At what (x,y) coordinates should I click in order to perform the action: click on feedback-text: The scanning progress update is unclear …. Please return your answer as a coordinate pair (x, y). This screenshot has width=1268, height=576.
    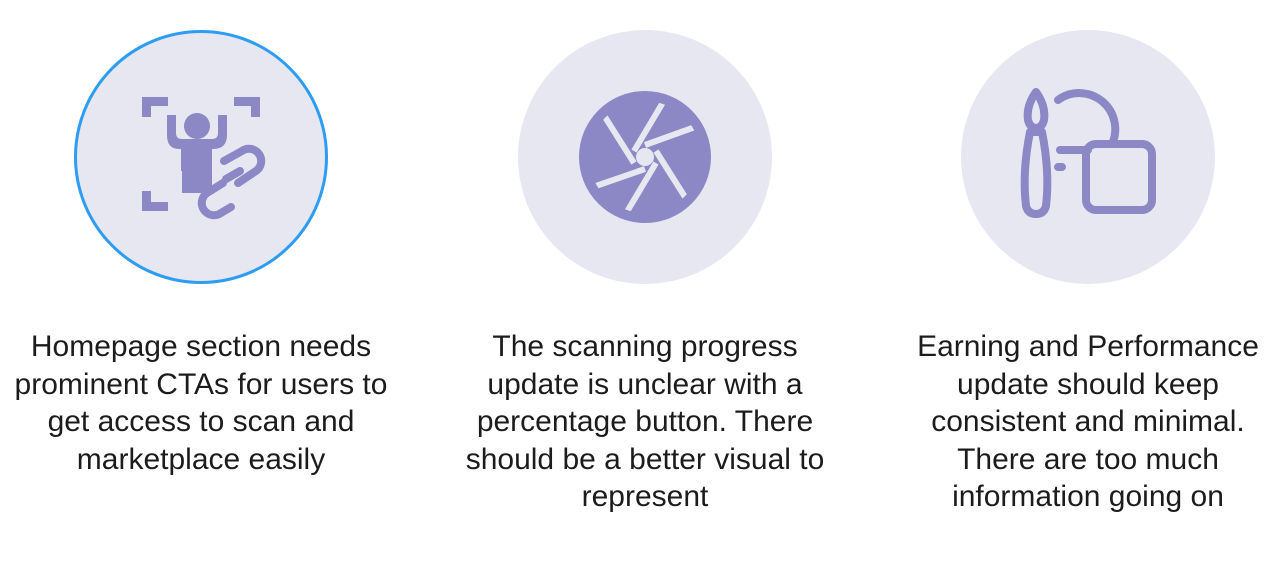
    Looking at the image, I should click on (645, 421).